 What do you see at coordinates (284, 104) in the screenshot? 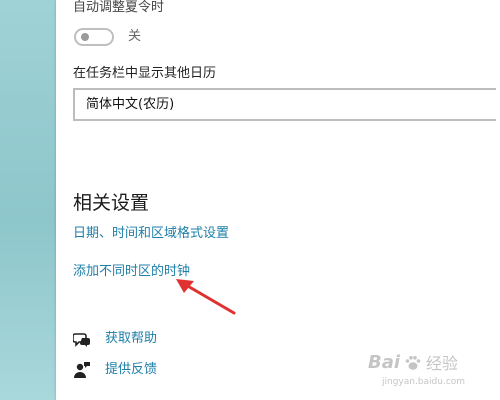
I see `calendar-dropdown: 简体中文(农历)` at bounding box center [284, 104].